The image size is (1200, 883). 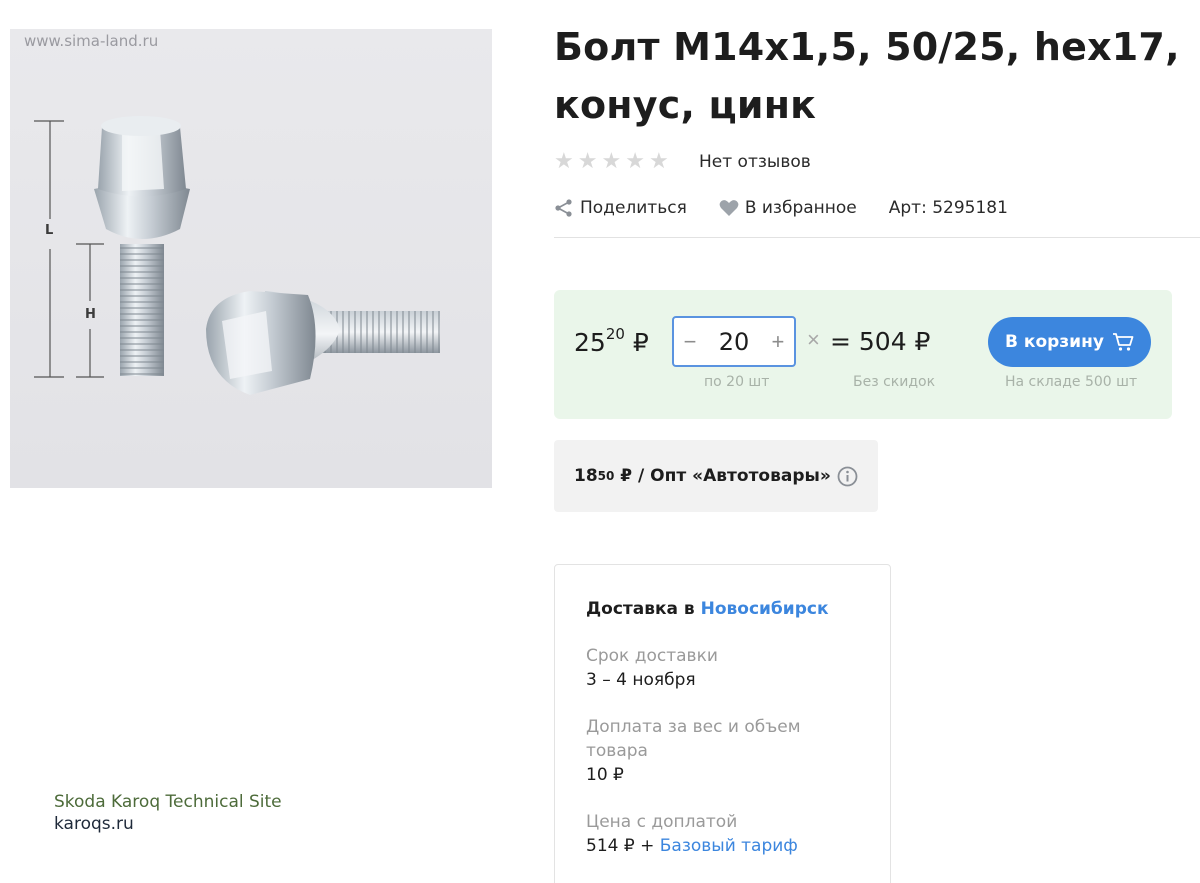 What do you see at coordinates (94, 824) in the screenshot?
I see `site-watermark-url: karoqs.ru` at bounding box center [94, 824].